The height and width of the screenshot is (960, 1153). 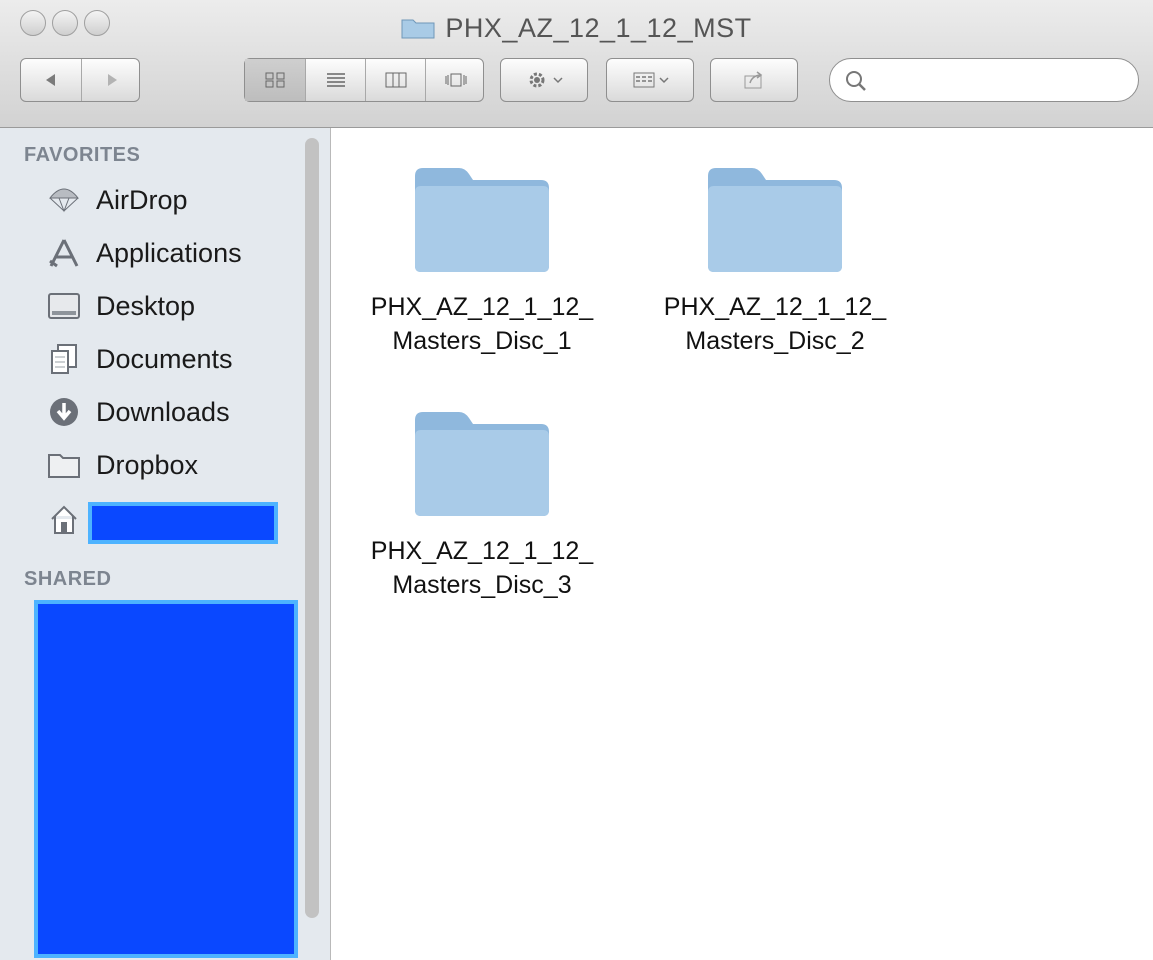 What do you see at coordinates (537, 80) in the screenshot?
I see `gear-icon` at bounding box center [537, 80].